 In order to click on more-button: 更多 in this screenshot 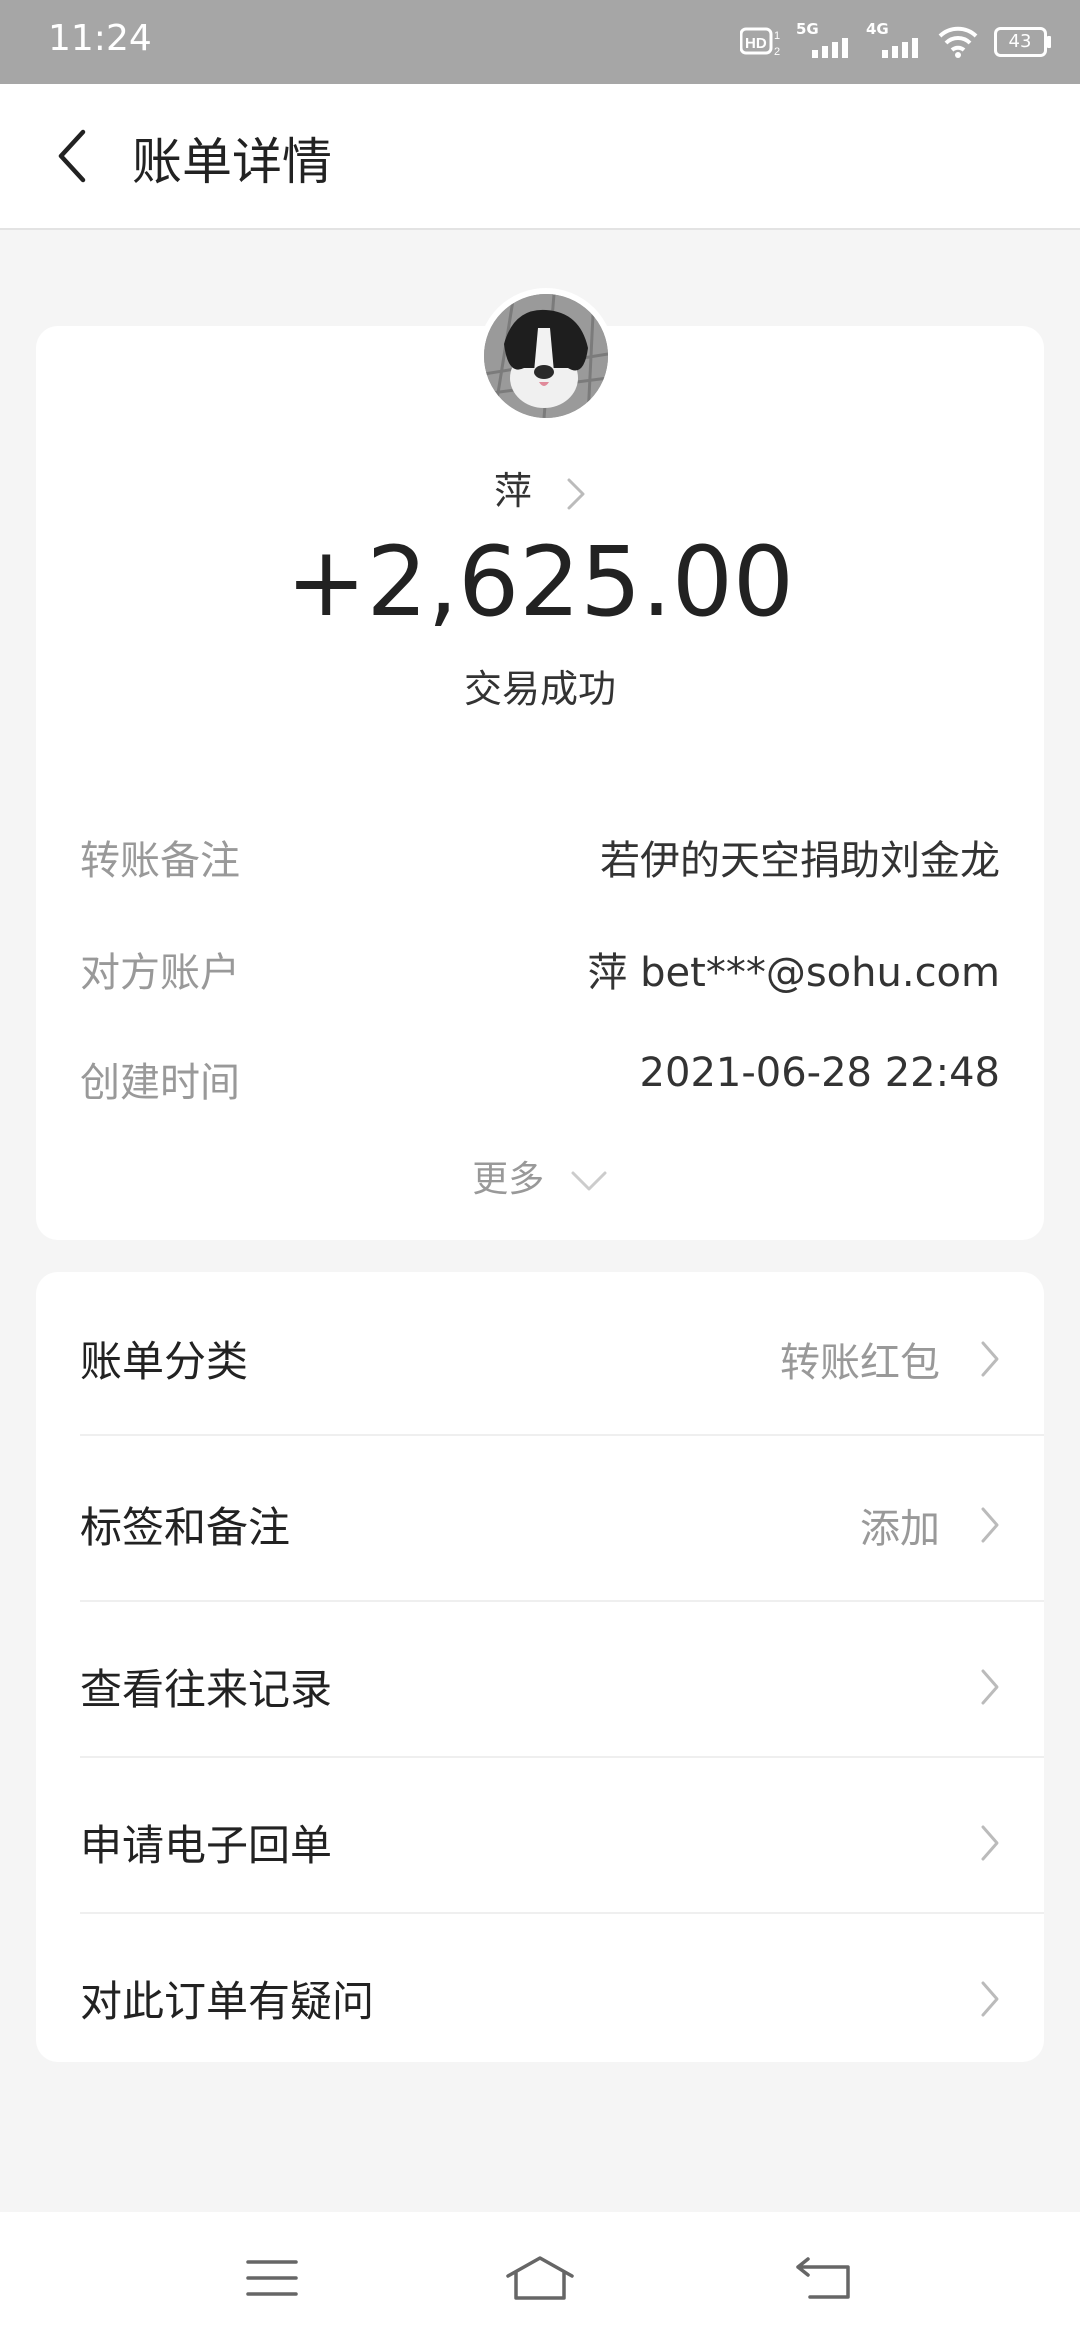, I will do `click(540, 1176)`.